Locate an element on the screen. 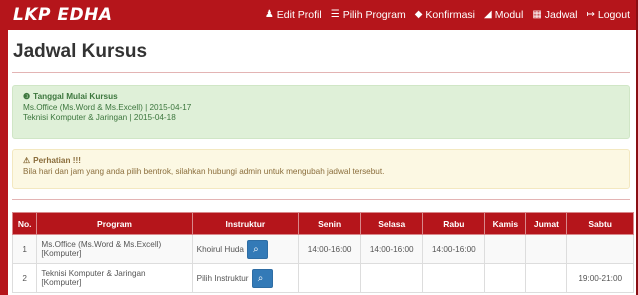  start-date-line: Teknisi Komputer & Jaringan | 2015-04-18 is located at coordinates (99, 117).